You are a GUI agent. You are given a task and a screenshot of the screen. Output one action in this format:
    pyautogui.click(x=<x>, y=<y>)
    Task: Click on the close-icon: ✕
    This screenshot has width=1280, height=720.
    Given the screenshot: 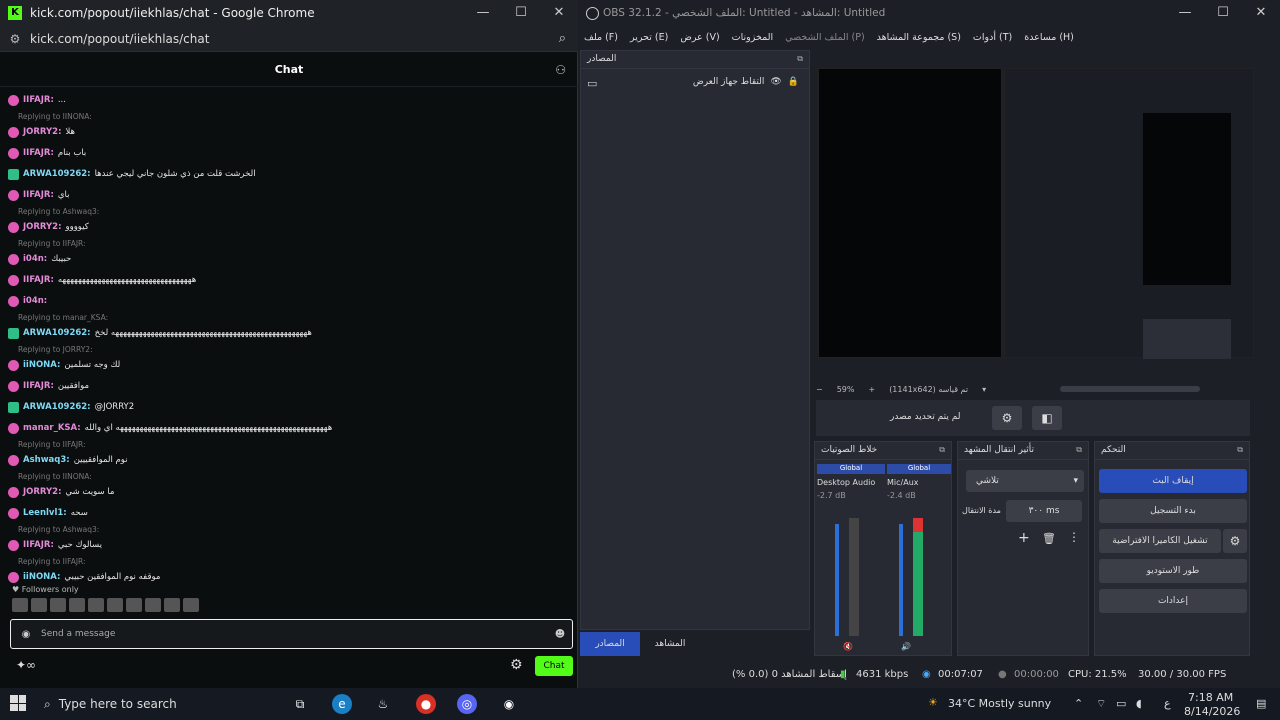 What is the action you would take?
    pyautogui.click(x=559, y=13)
    